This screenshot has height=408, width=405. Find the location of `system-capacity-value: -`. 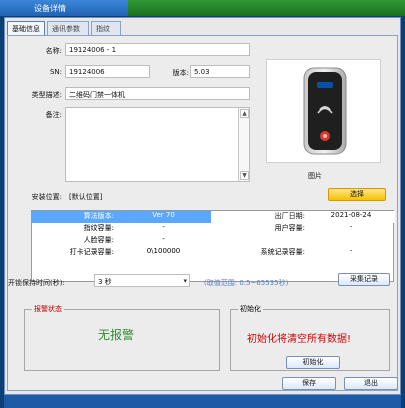

system-capacity-value: - is located at coordinates (351, 251).